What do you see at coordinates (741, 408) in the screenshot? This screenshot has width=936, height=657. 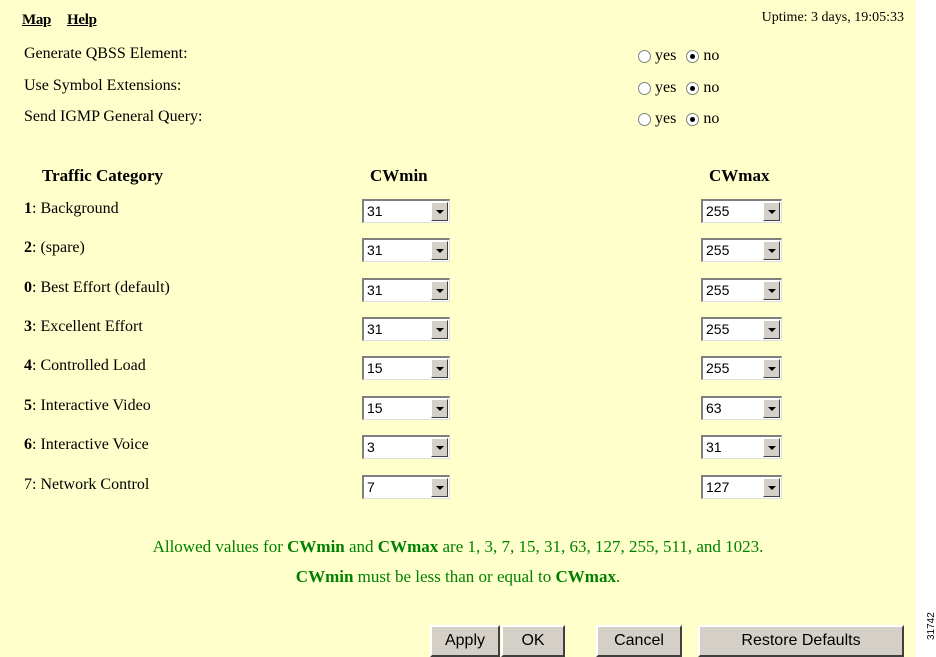 I see `cwmax-select-interactive-video: 63` at bounding box center [741, 408].